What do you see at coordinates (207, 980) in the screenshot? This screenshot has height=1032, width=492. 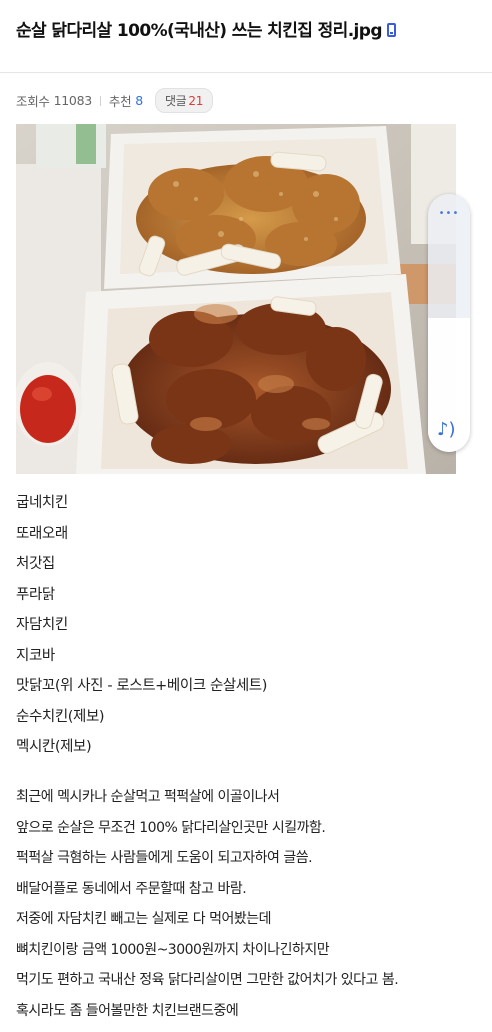 I see `body-line: 먹기도 편하고 국내산 정육 닭다리살이면 그만한 값어치가 있다고 봄.` at bounding box center [207, 980].